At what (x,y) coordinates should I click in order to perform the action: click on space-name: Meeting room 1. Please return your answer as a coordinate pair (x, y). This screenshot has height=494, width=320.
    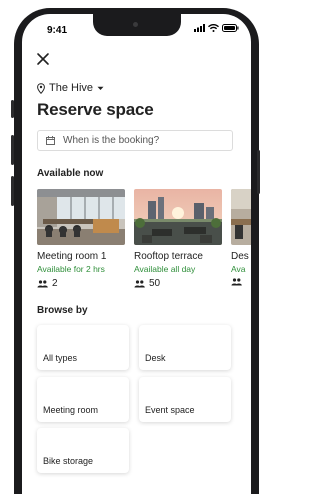
    Looking at the image, I should click on (72, 256).